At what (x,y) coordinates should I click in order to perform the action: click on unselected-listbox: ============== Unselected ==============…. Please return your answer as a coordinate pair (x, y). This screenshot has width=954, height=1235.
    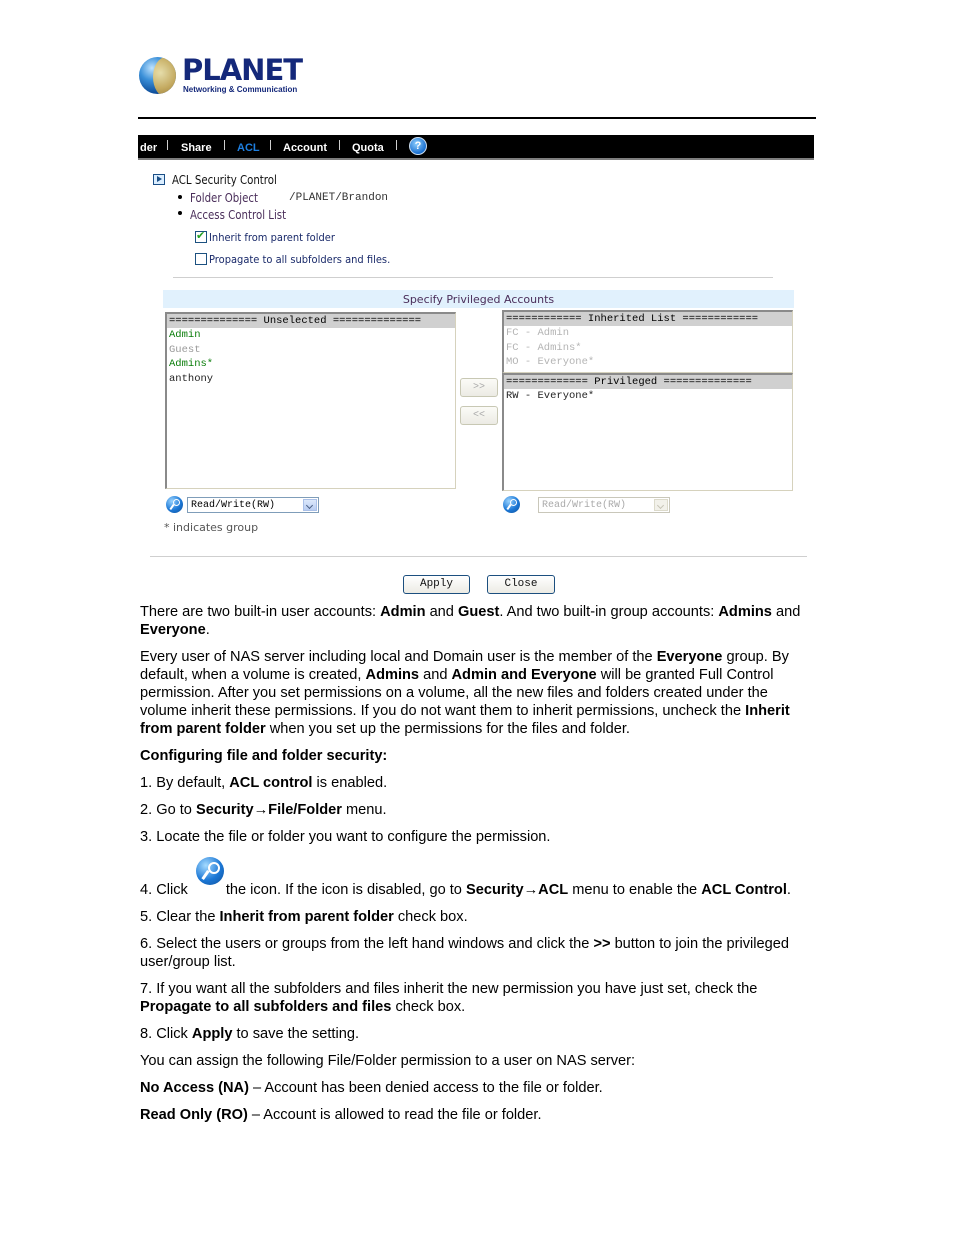
    Looking at the image, I should click on (310, 400).